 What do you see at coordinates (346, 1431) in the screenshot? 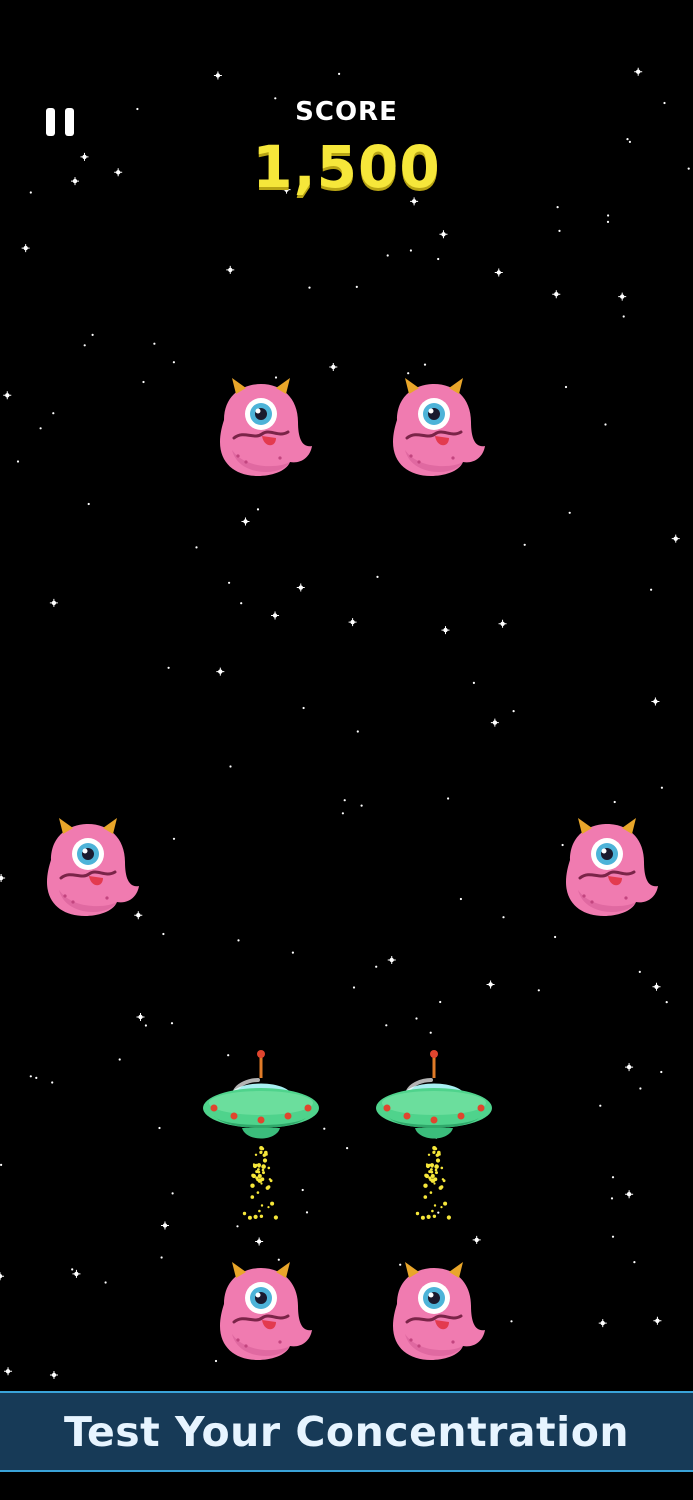
I see `banner-text: Test Your Concentration` at bounding box center [346, 1431].